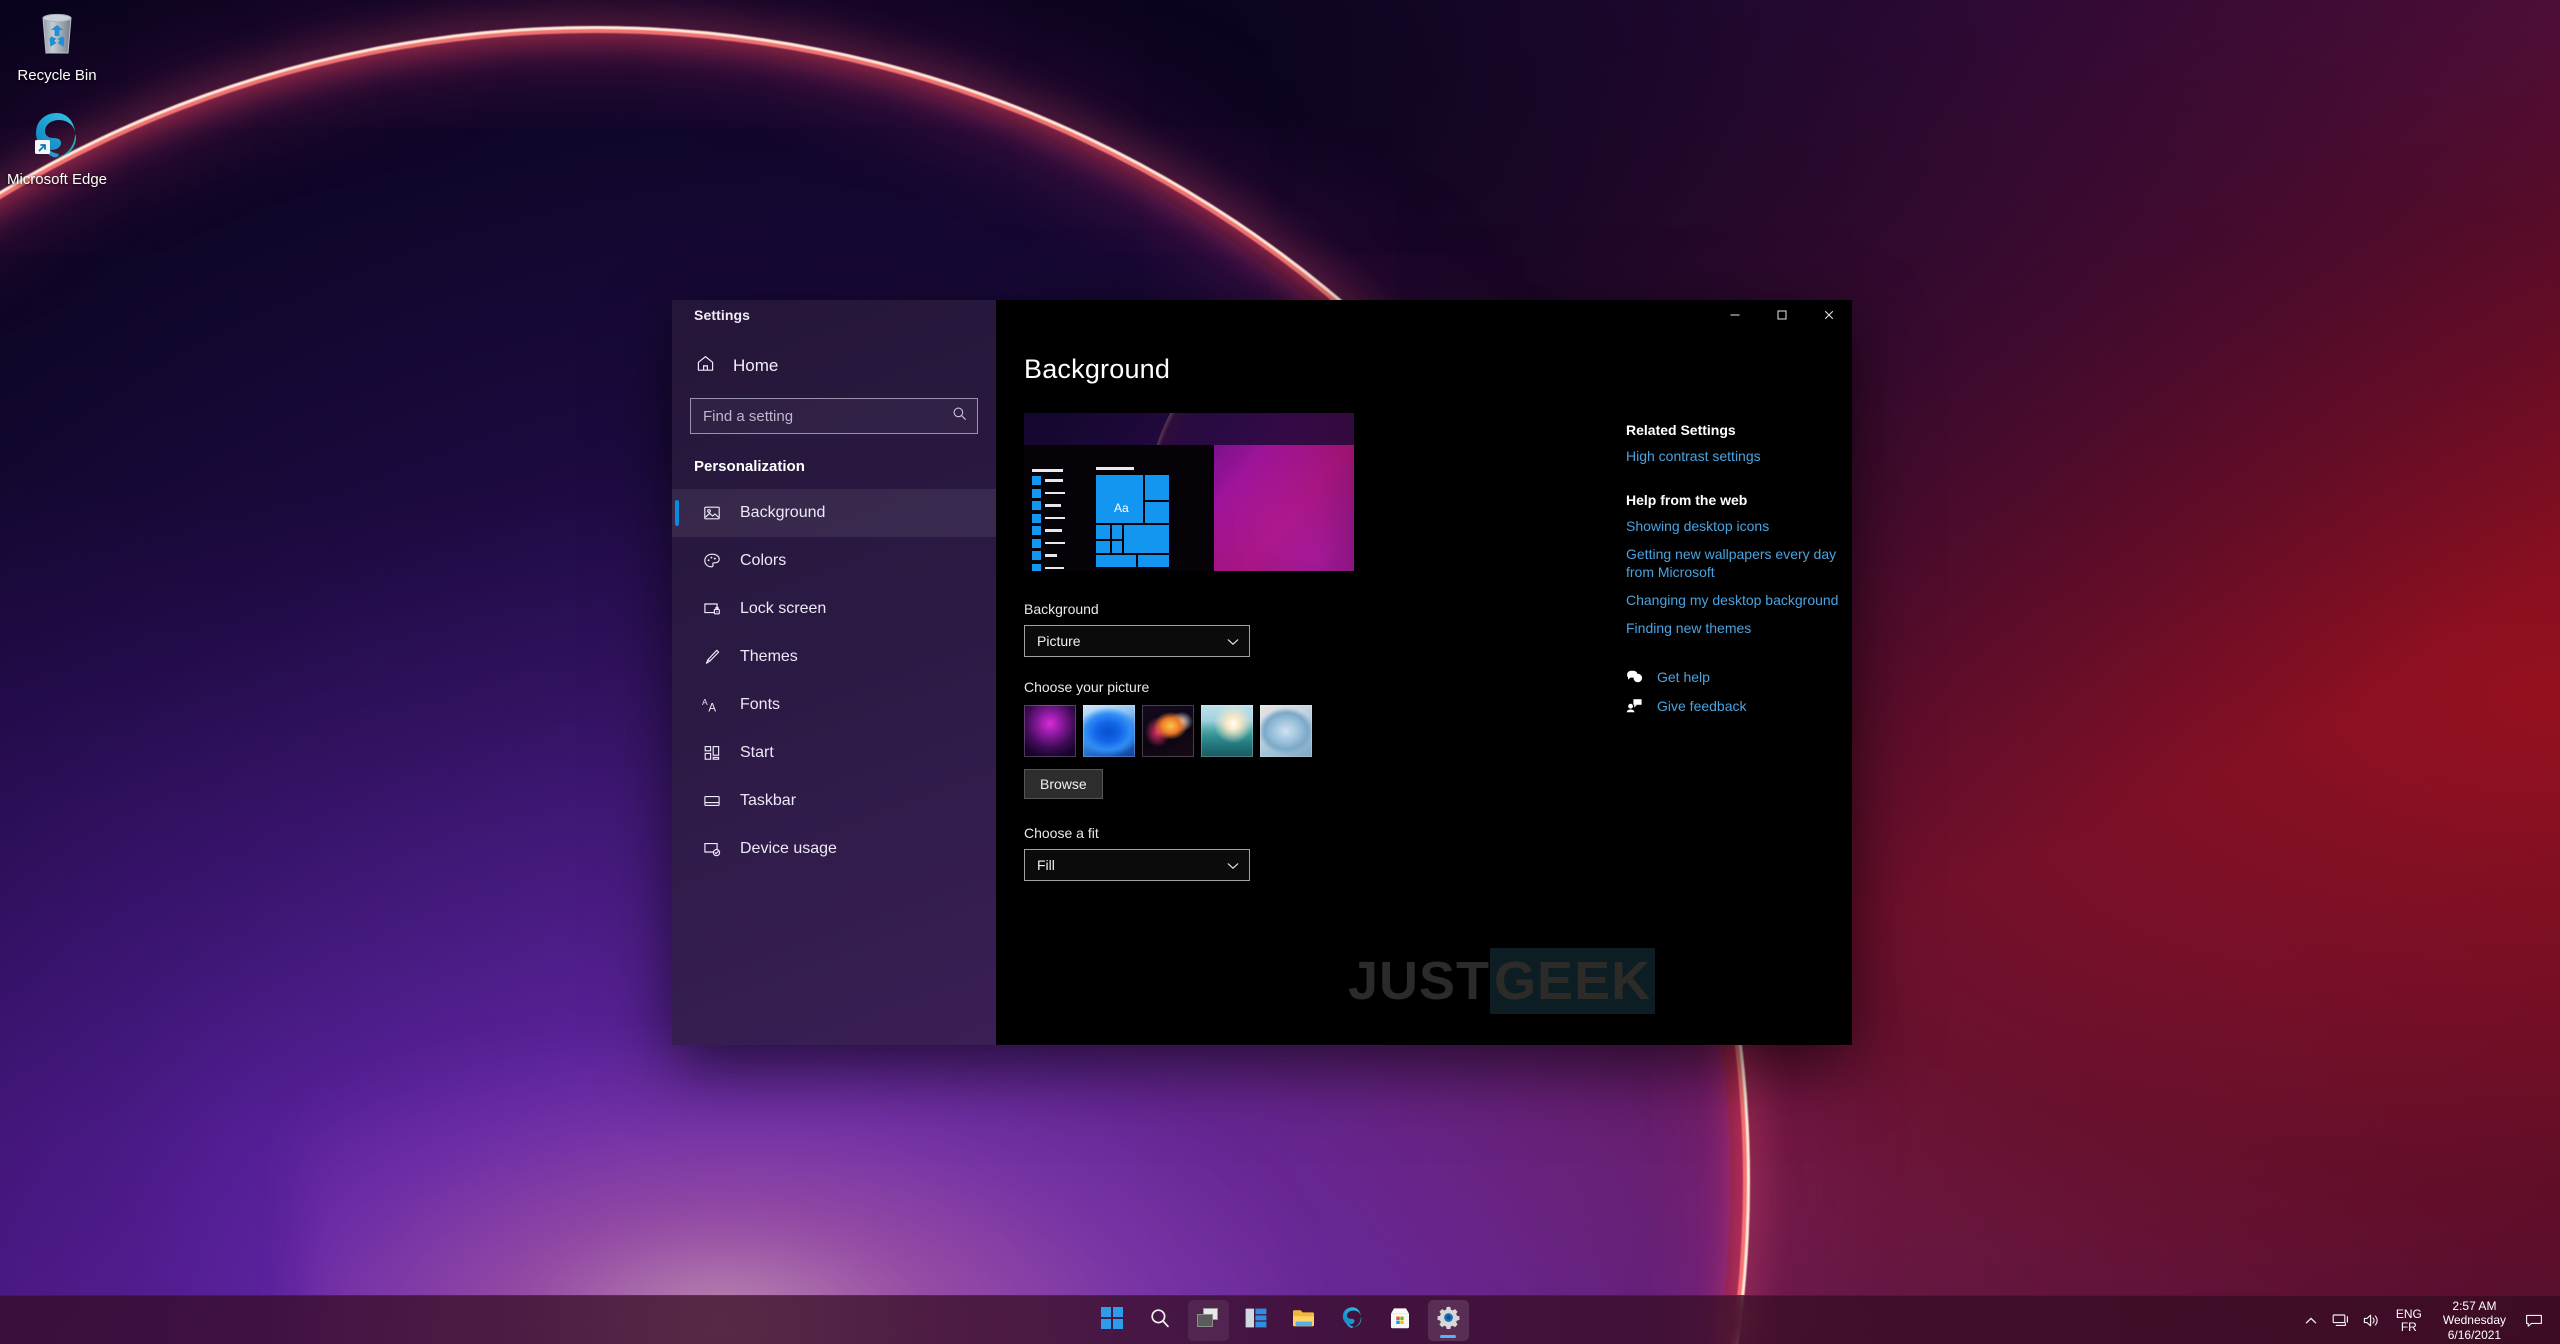 The image size is (2560, 1344). What do you see at coordinates (1687, 499) in the screenshot?
I see `help-from-web-heading: Help from the web` at bounding box center [1687, 499].